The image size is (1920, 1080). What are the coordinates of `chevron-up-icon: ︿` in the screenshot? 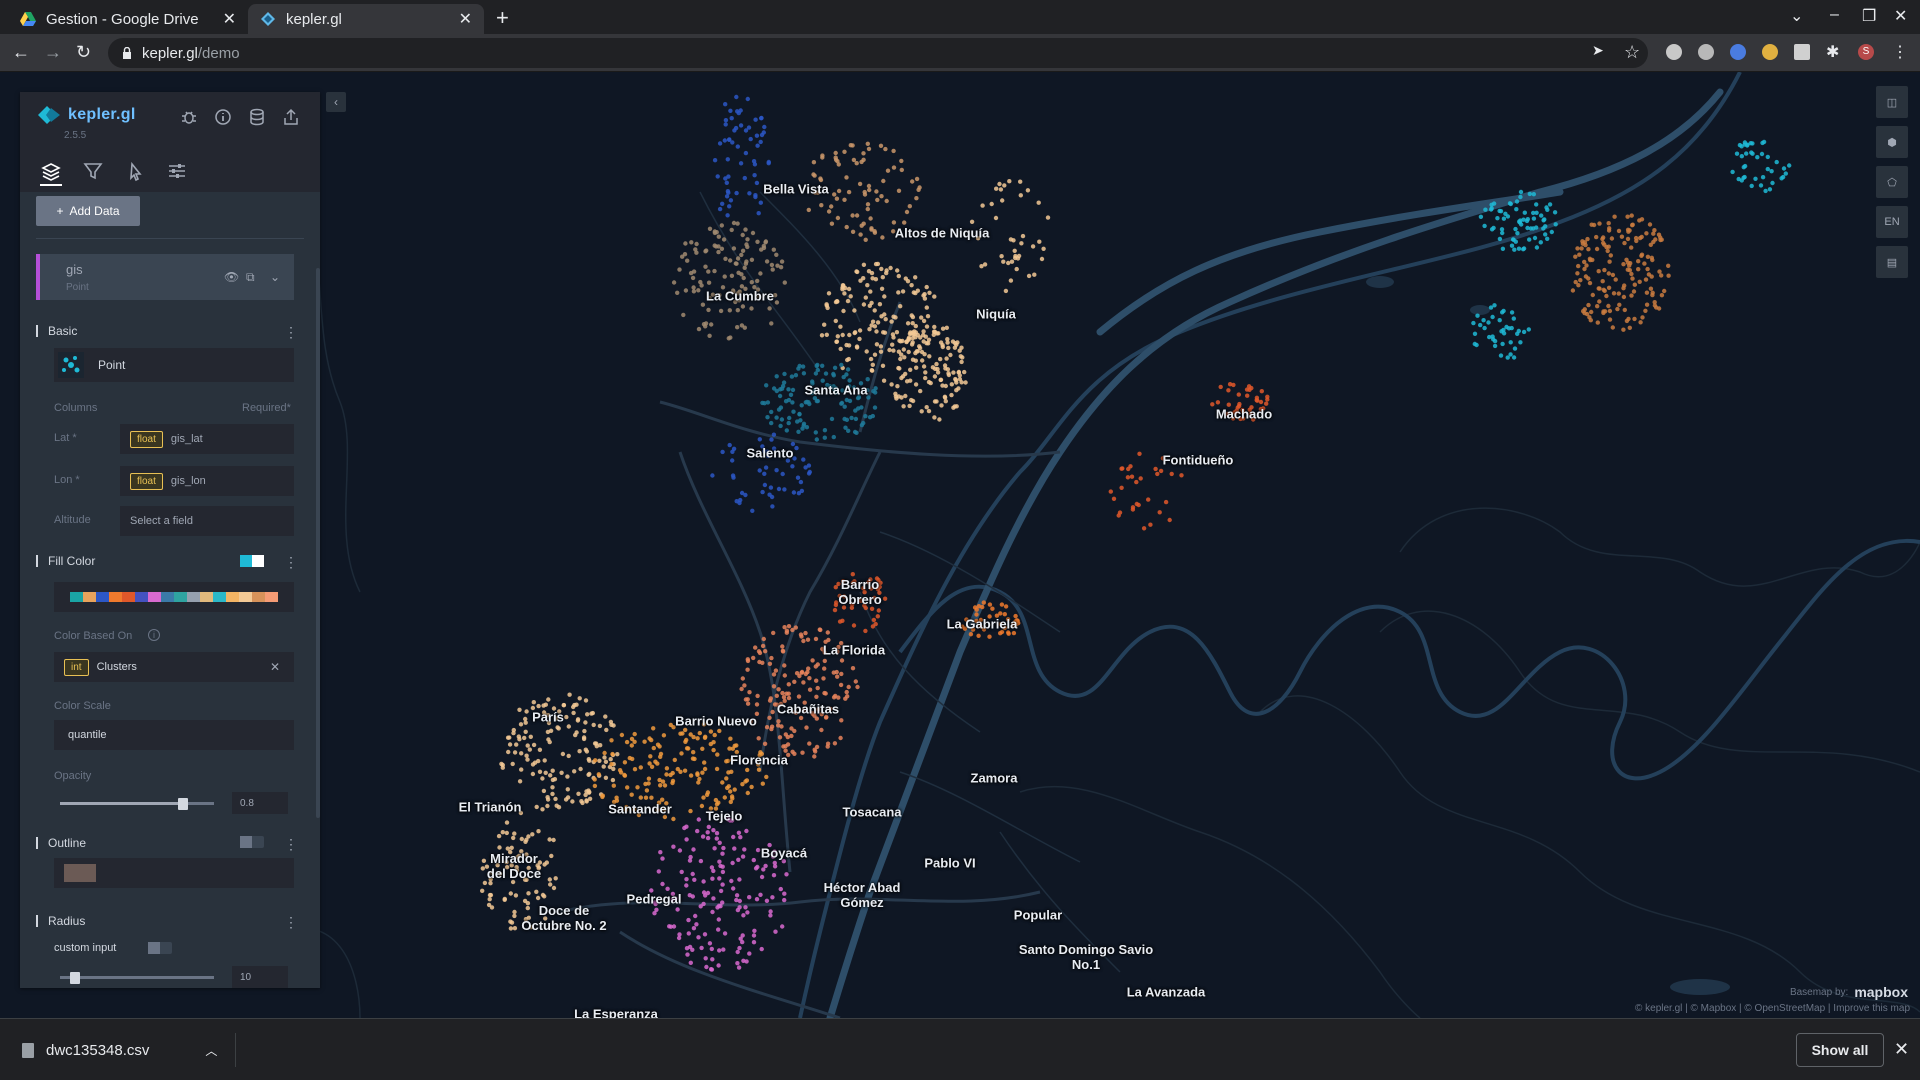 It's located at (211, 1050).